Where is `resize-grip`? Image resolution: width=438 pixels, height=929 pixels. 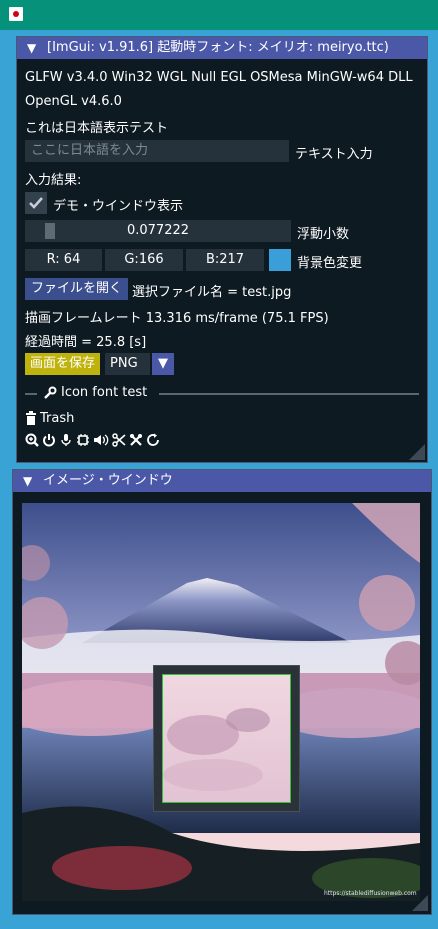
resize-grip is located at coordinates (417, 452).